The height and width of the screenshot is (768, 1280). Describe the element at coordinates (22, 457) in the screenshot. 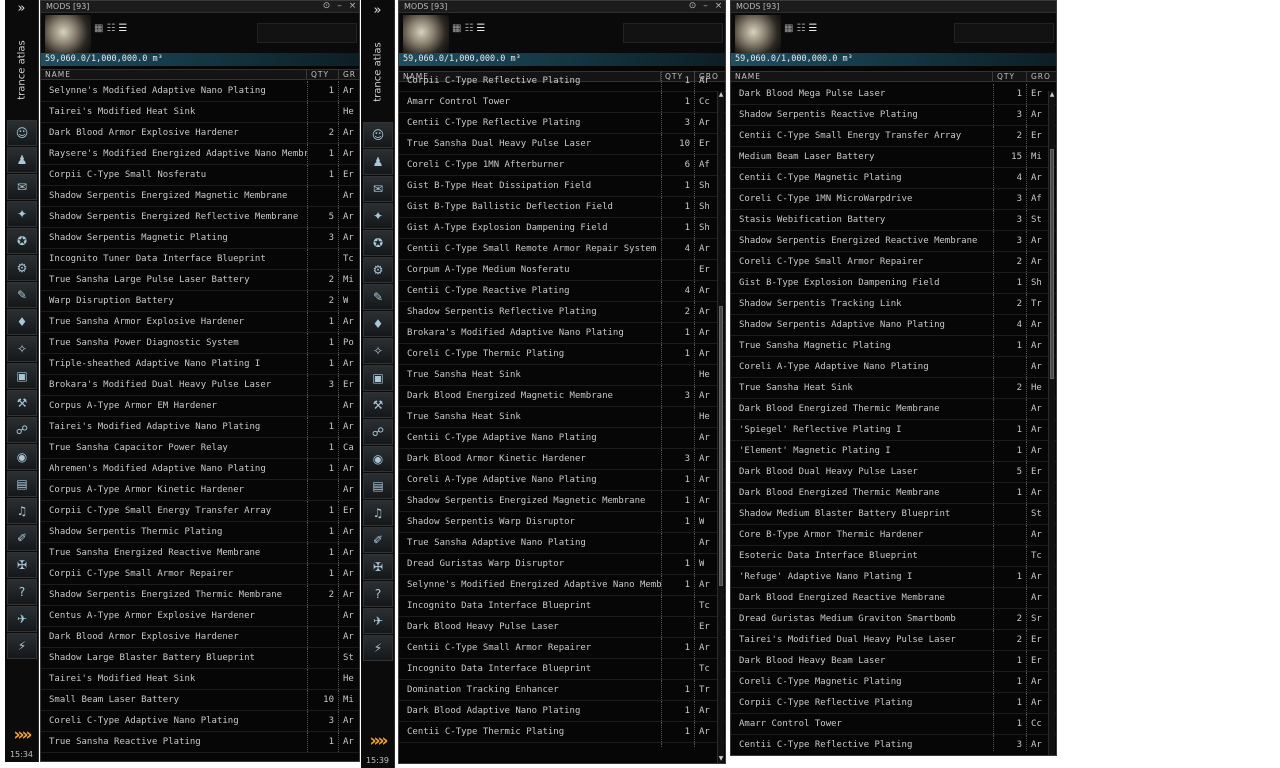

I see `scanner-icon: ◉` at that location.